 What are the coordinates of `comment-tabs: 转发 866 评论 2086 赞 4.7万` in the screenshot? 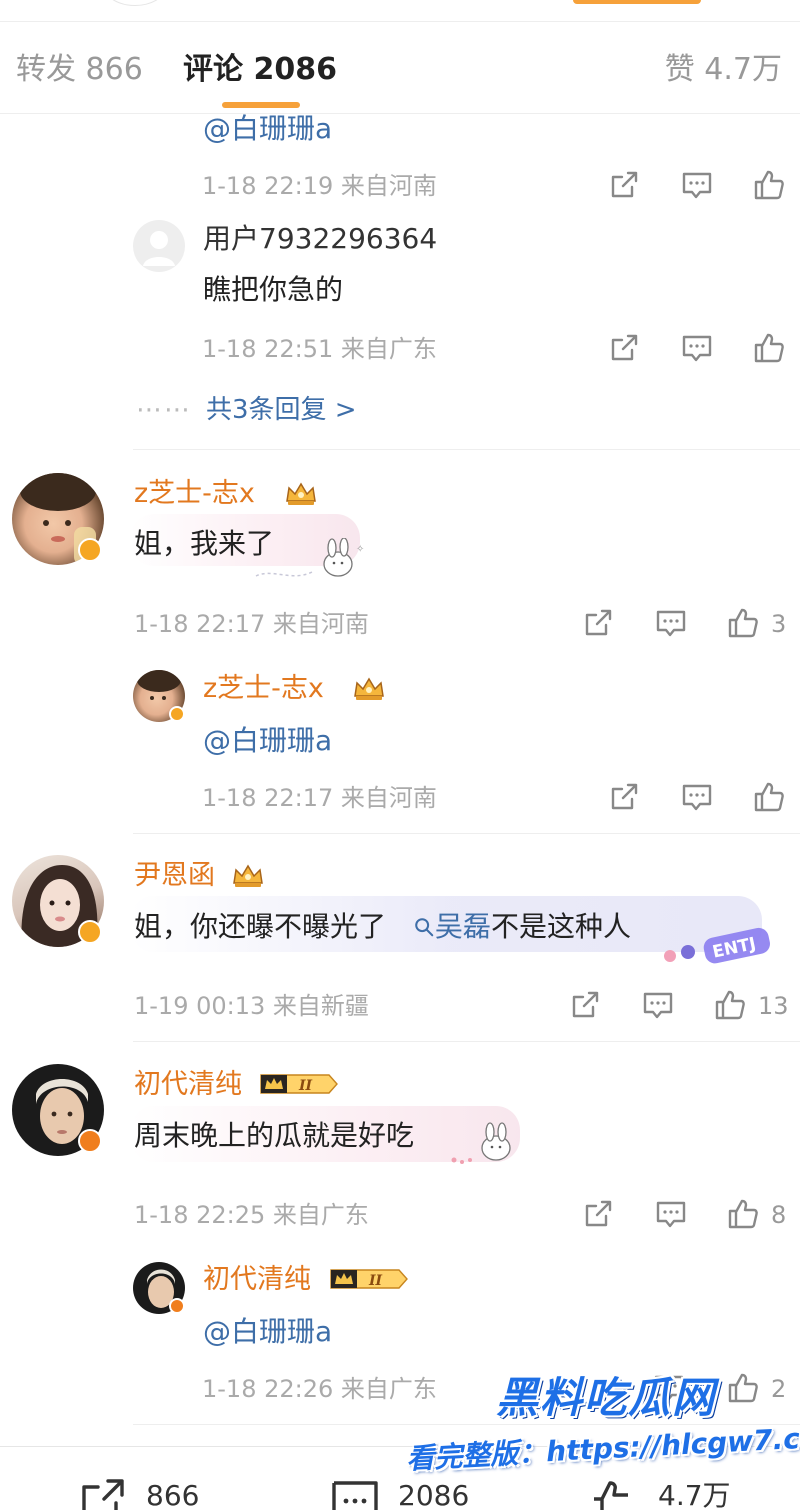 It's located at (400, 68).